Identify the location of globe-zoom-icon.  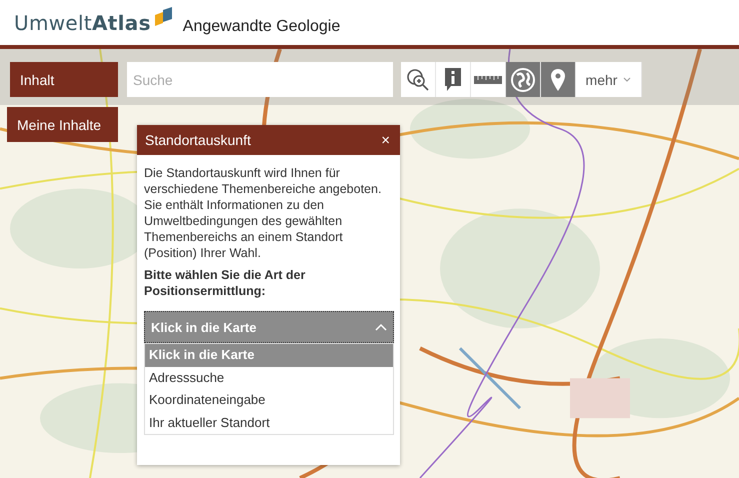
(418, 80).